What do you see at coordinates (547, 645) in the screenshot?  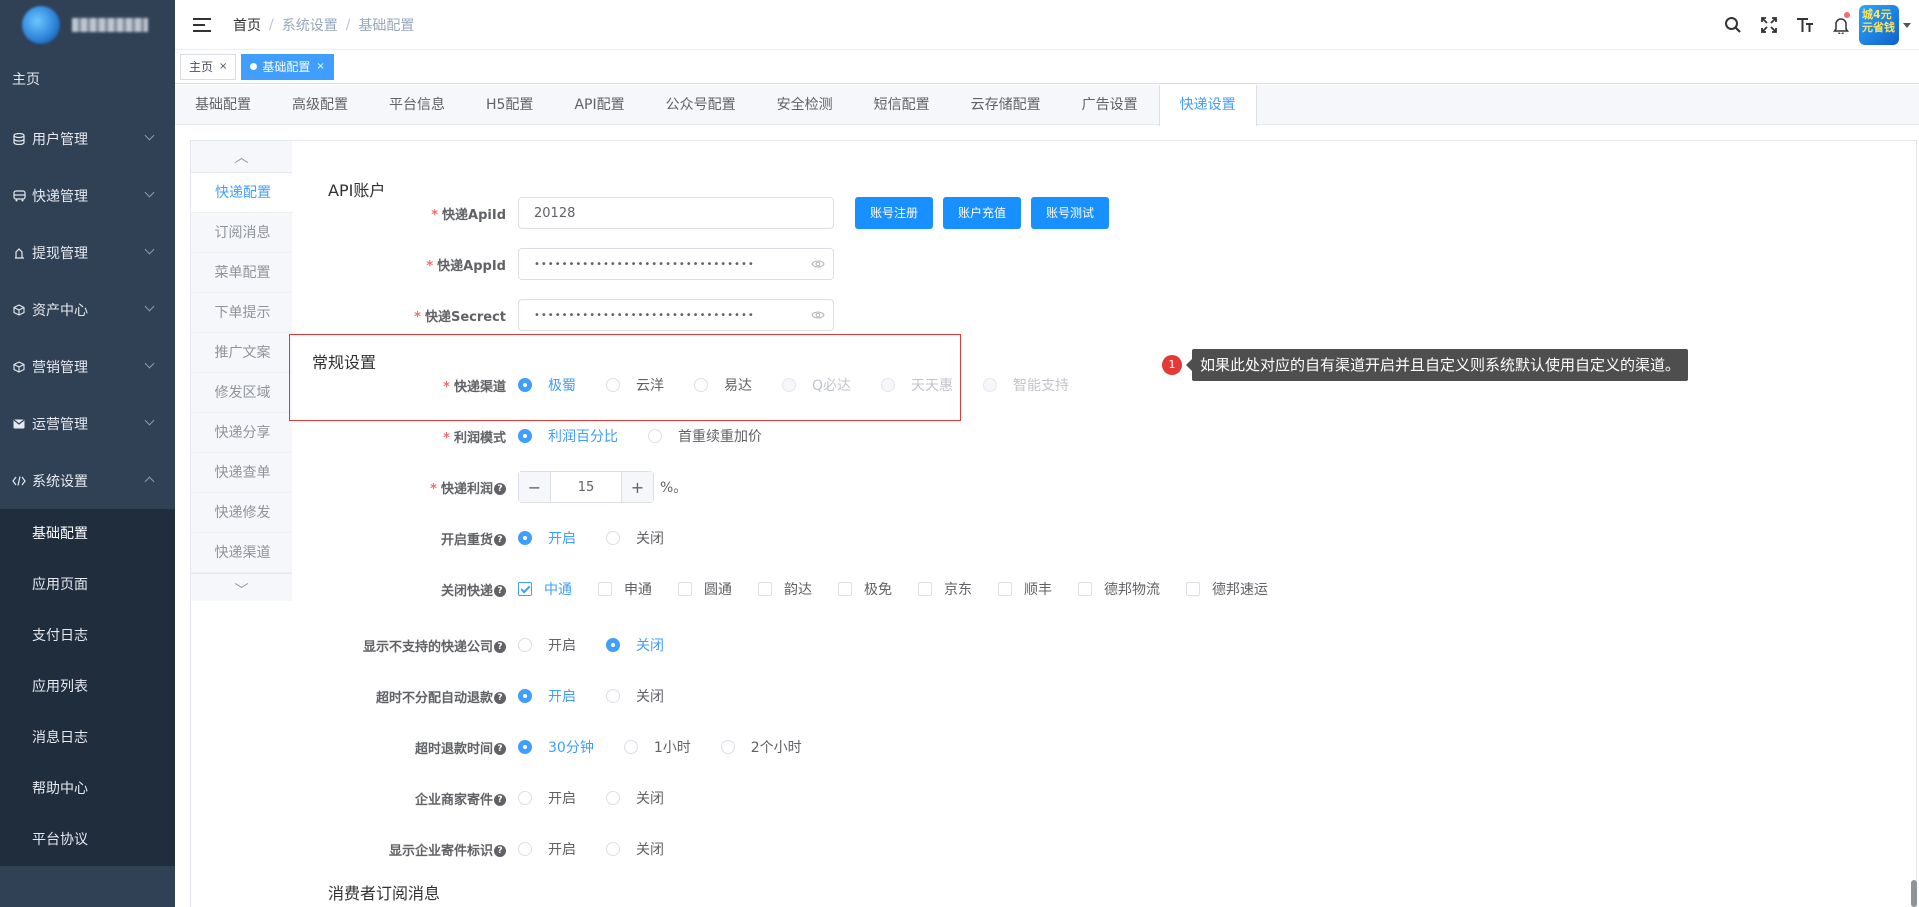 I see `radio-unsupported-on: 开启` at bounding box center [547, 645].